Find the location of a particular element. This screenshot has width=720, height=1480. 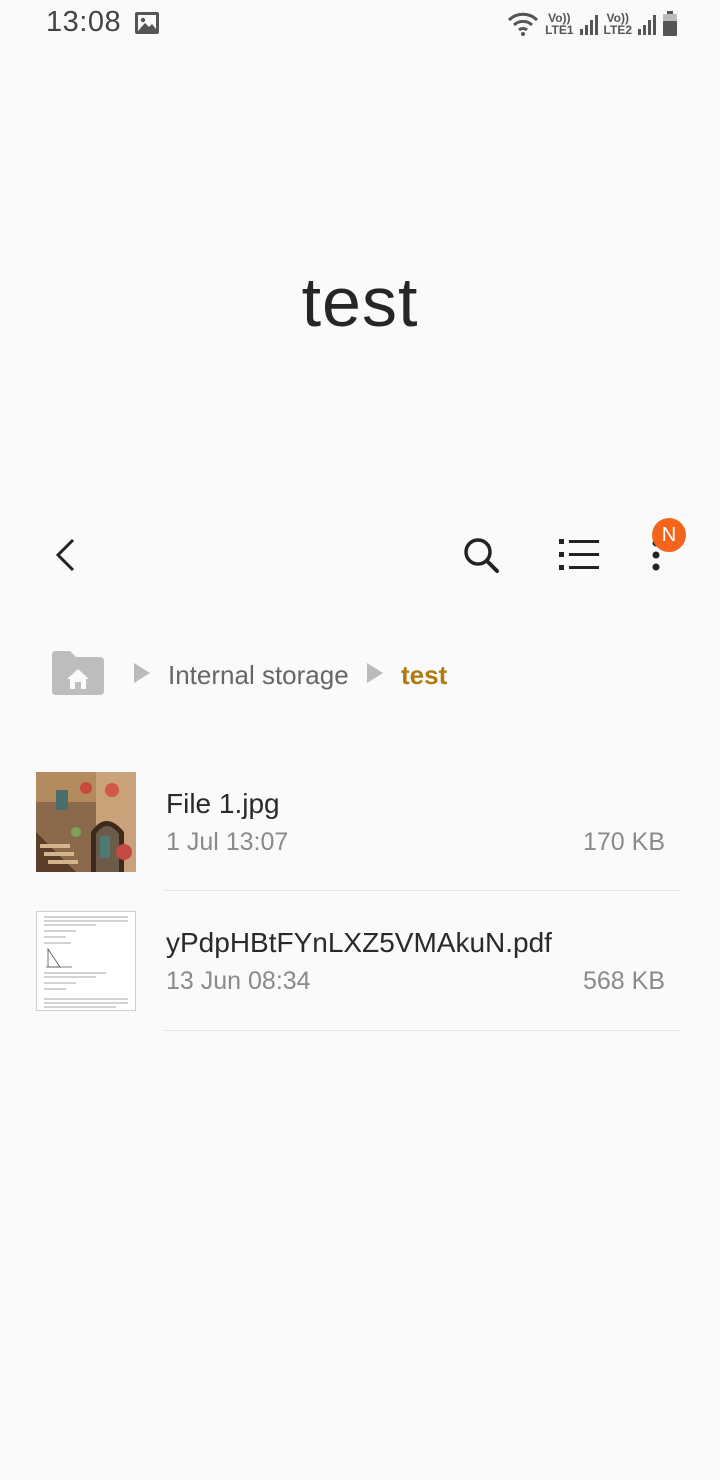

status-bar: 13:08 Vo)) LTE1 Vo)) LTE2 is located at coordinates (360, 24).